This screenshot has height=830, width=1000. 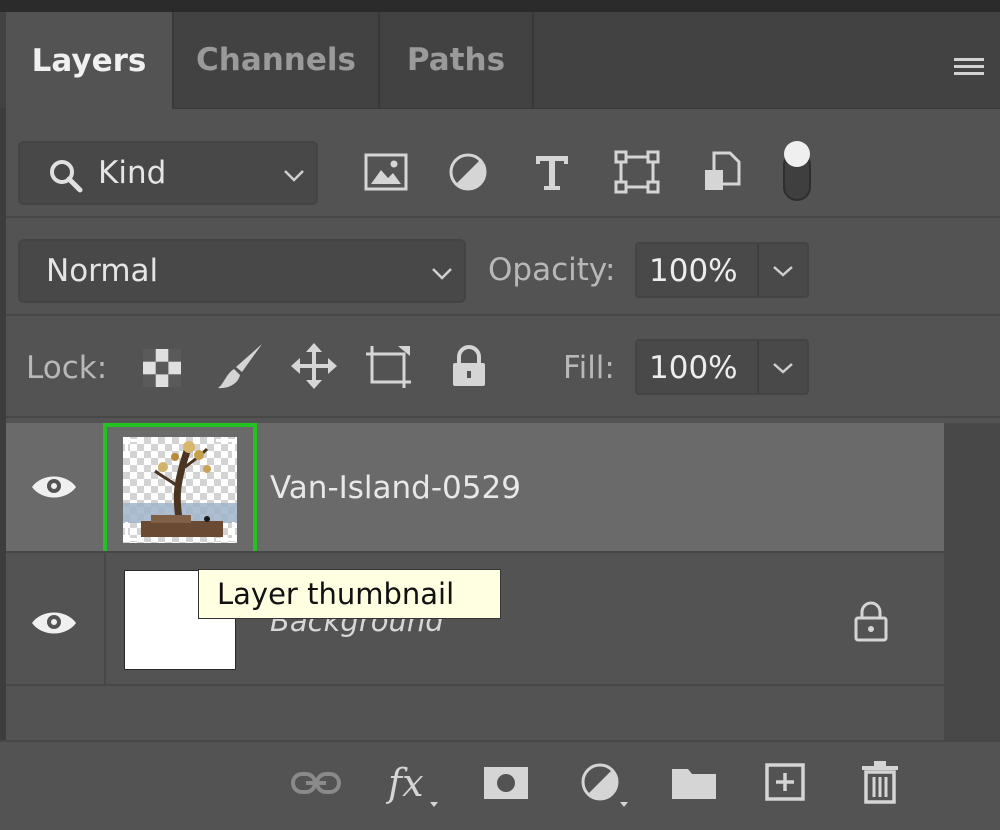 I want to click on fill-field: 100%, so click(x=722, y=367).